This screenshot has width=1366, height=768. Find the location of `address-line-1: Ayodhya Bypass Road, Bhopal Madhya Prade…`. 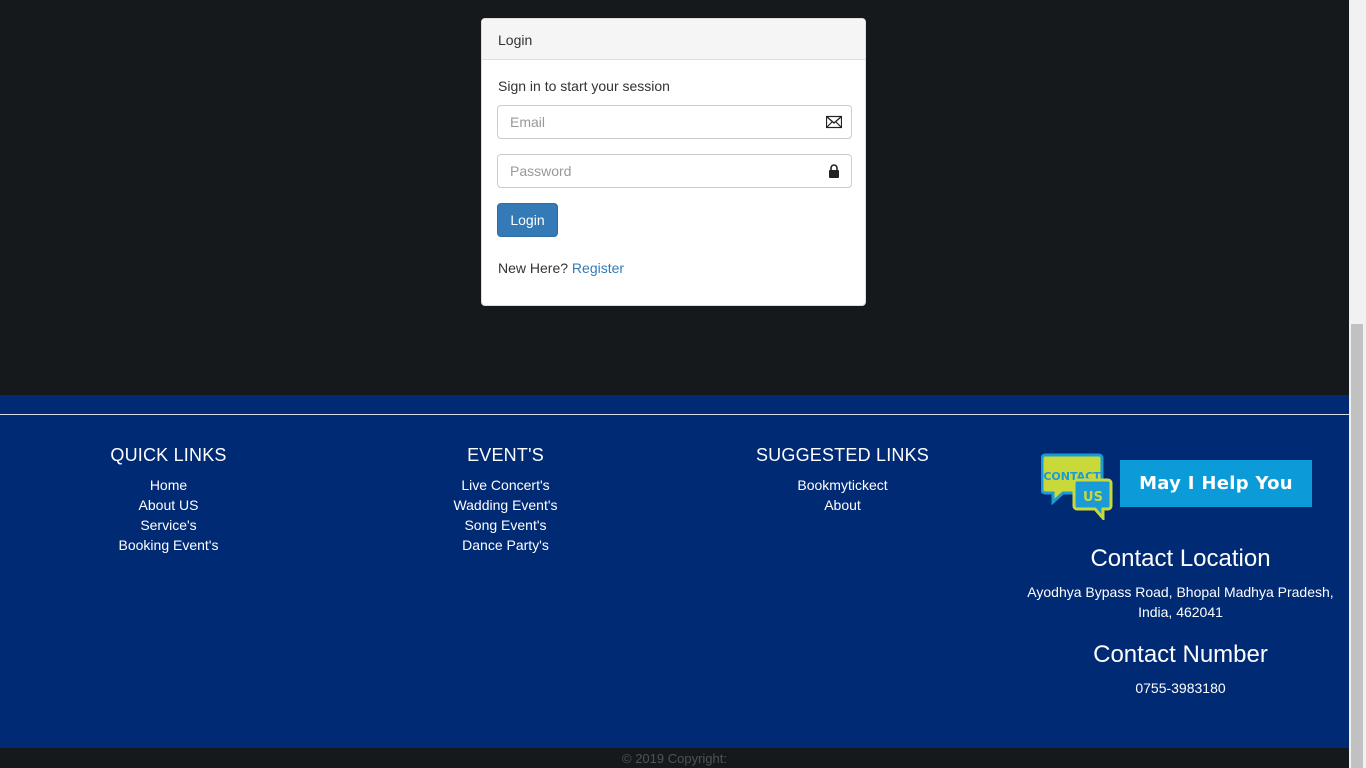

address-line-1: Ayodhya Bypass Road, Bhopal Madhya Prade… is located at coordinates (1180, 592).